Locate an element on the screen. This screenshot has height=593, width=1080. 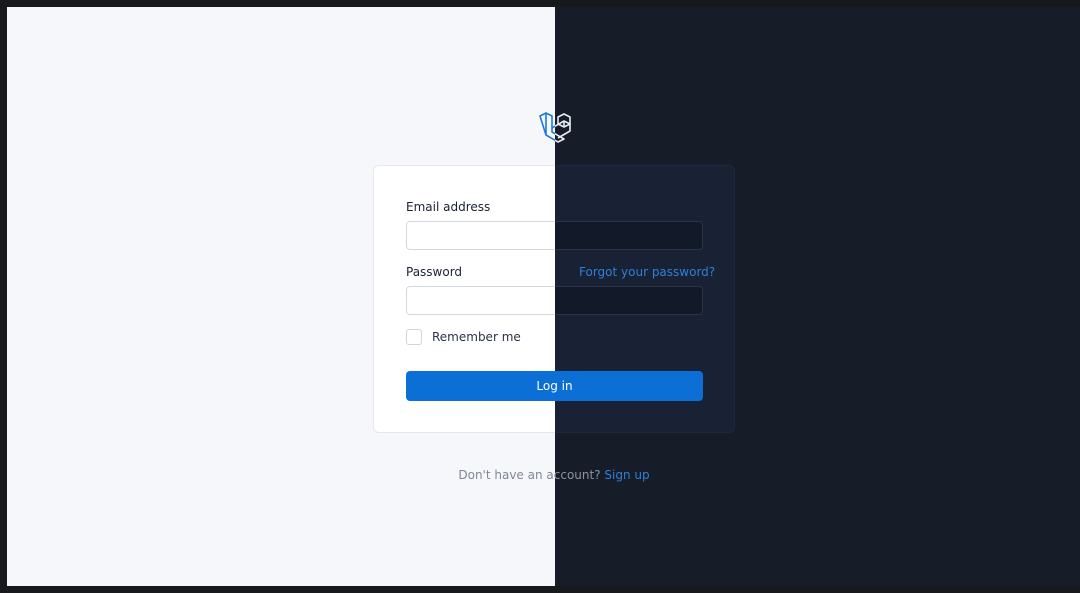
email-label: Email address is located at coordinates (448, 207).